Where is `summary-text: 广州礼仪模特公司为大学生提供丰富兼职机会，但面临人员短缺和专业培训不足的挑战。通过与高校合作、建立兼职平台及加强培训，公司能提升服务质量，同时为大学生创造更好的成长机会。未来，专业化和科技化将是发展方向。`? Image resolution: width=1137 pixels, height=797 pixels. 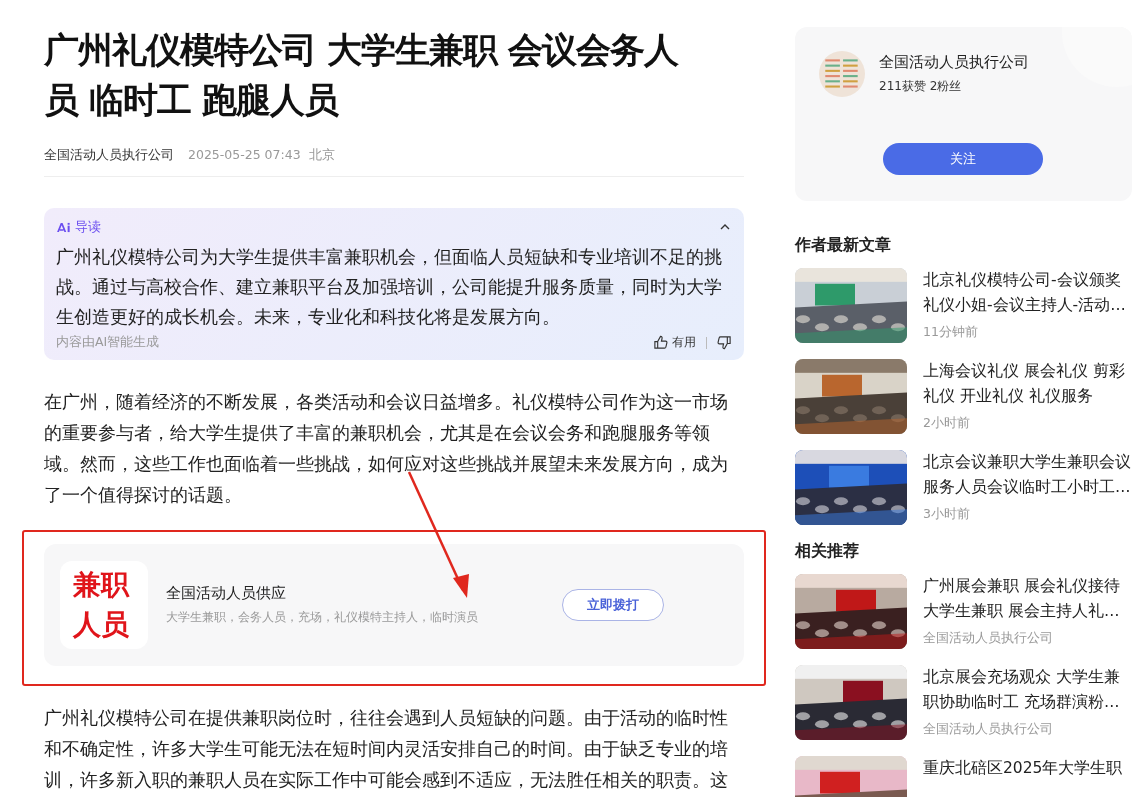
summary-text: 广州礼仪模特公司为大学生提供丰富兼职机会，但面临人员短缺和专业培训不足的挑战。通过与高校合作、建立兼职平台及加强培训，公司能提升服务质量，同时为大学生创造更好的成长机会。未来，专业化和科技化将是发展方向。 is located at coordinates (389, 287).